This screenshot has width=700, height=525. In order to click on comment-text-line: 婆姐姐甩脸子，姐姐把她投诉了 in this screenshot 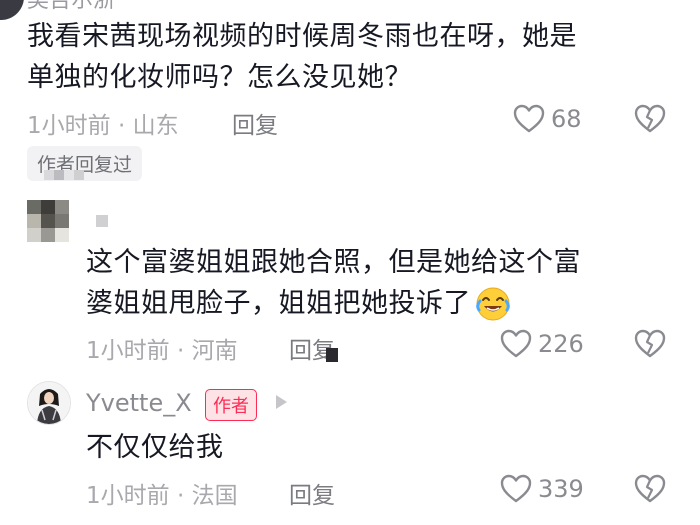, I will do `click(333, 303)`.